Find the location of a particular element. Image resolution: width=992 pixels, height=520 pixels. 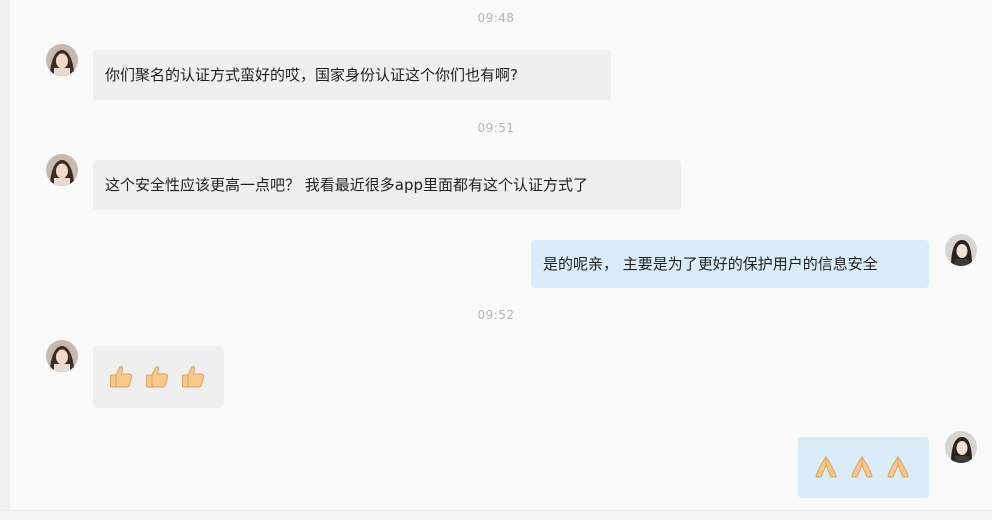

timestamp: 09:52 is located at coordinates (496, 315).